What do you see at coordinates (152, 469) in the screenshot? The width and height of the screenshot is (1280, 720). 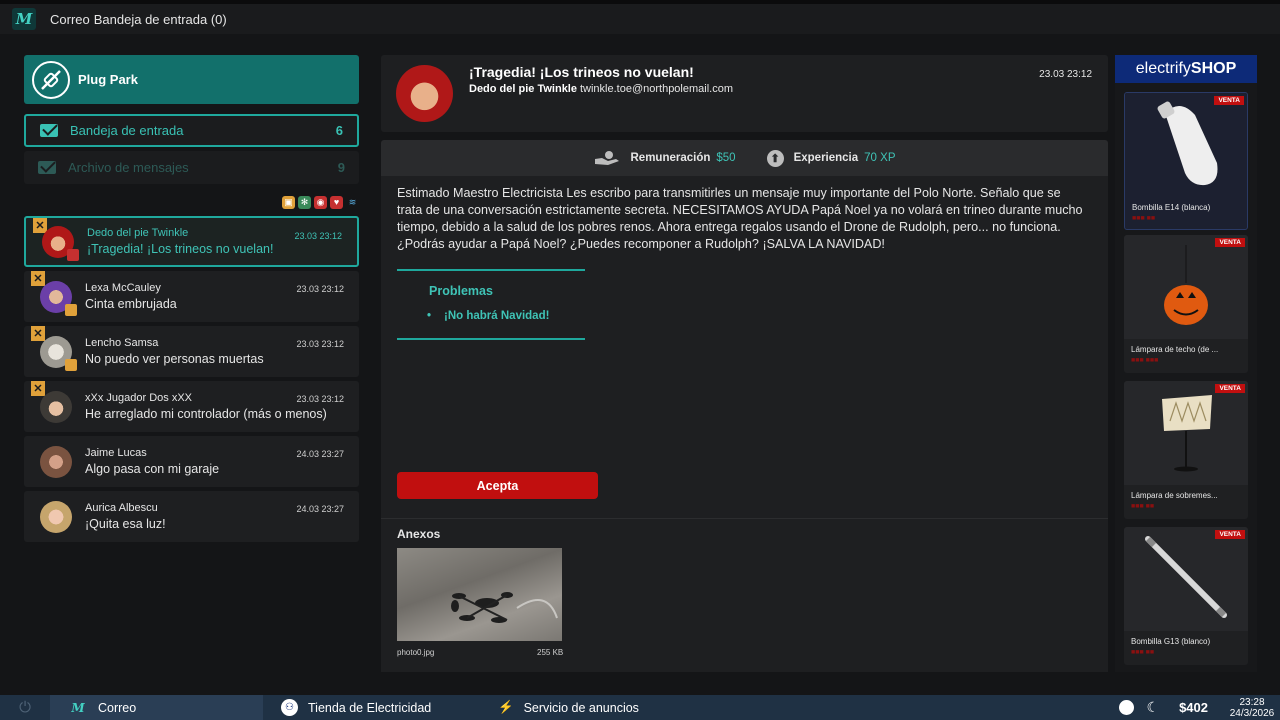 I see `message-subject: Algo pasa con mi garaje` at bounding box center [152, 469].